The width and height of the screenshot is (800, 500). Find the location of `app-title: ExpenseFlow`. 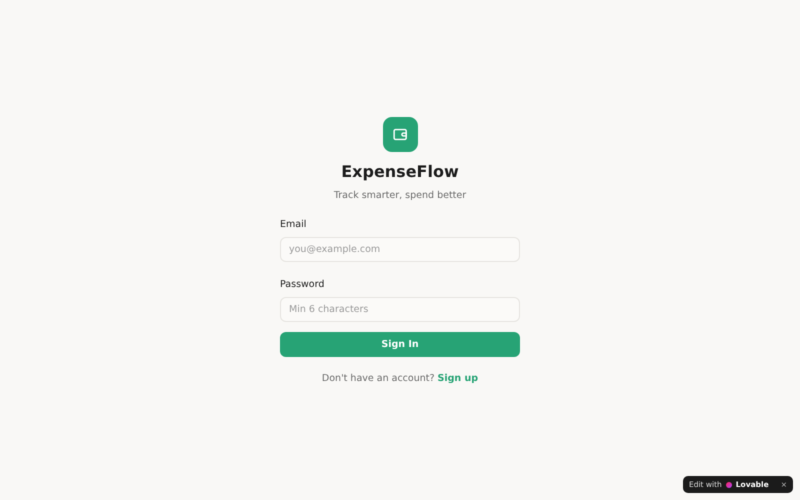

app-title: ExpenseFlow is located at coordinates (400, 171).